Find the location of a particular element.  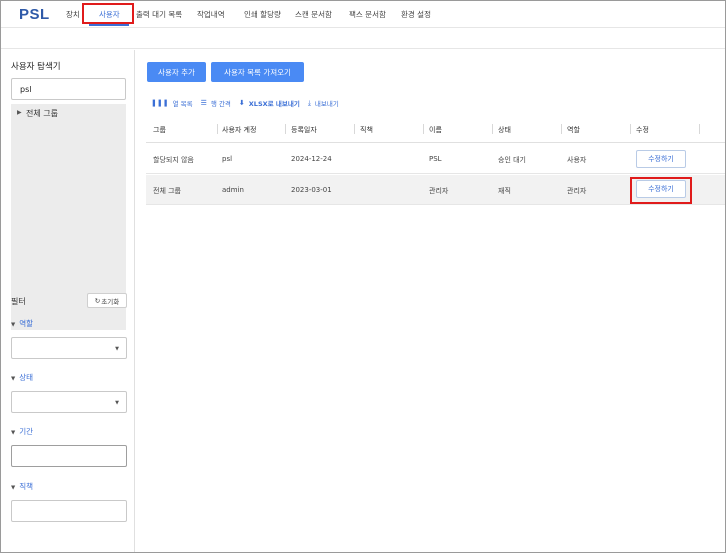

cell-name: PSL is located at coordinates (435, 159).